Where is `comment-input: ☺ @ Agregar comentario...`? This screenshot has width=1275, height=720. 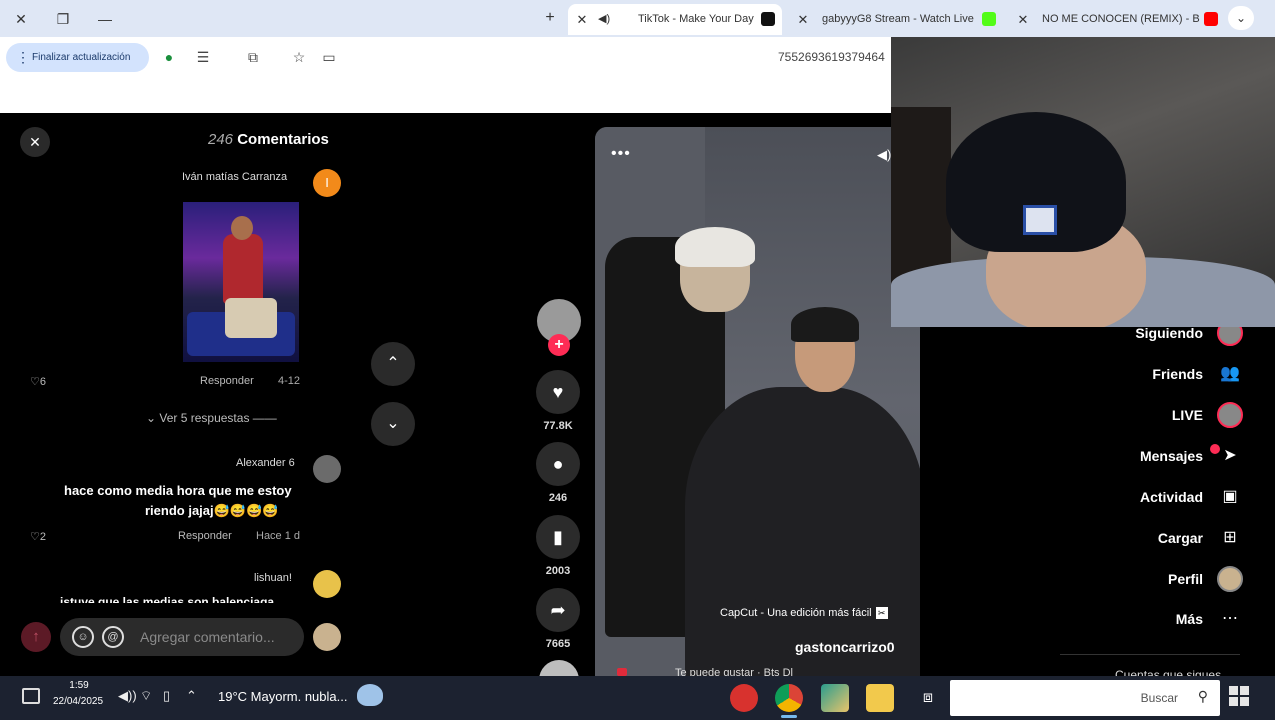
comment-input: ☺ @ Agregar comentario... is located at coordinates (182, 637).